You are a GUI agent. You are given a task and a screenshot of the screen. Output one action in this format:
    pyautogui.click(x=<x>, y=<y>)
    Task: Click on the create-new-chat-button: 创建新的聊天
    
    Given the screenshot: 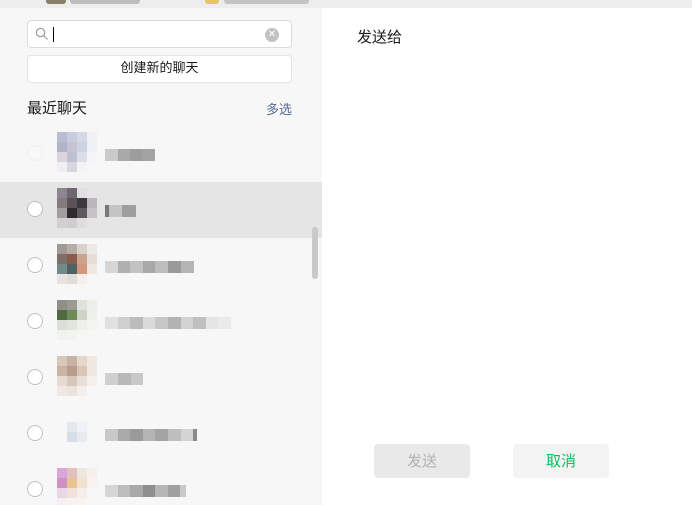 What is the action you would take?
    pyautogui.click(x=159, y=69)
    